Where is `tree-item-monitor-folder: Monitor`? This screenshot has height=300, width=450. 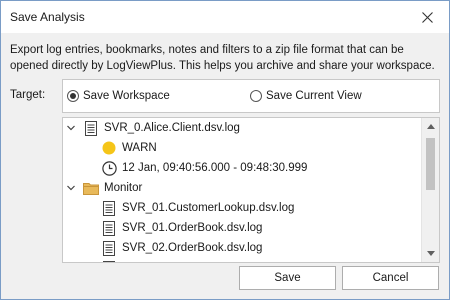
tree-item-monitor-folder: Monitor is located at coordinates (103, 188).